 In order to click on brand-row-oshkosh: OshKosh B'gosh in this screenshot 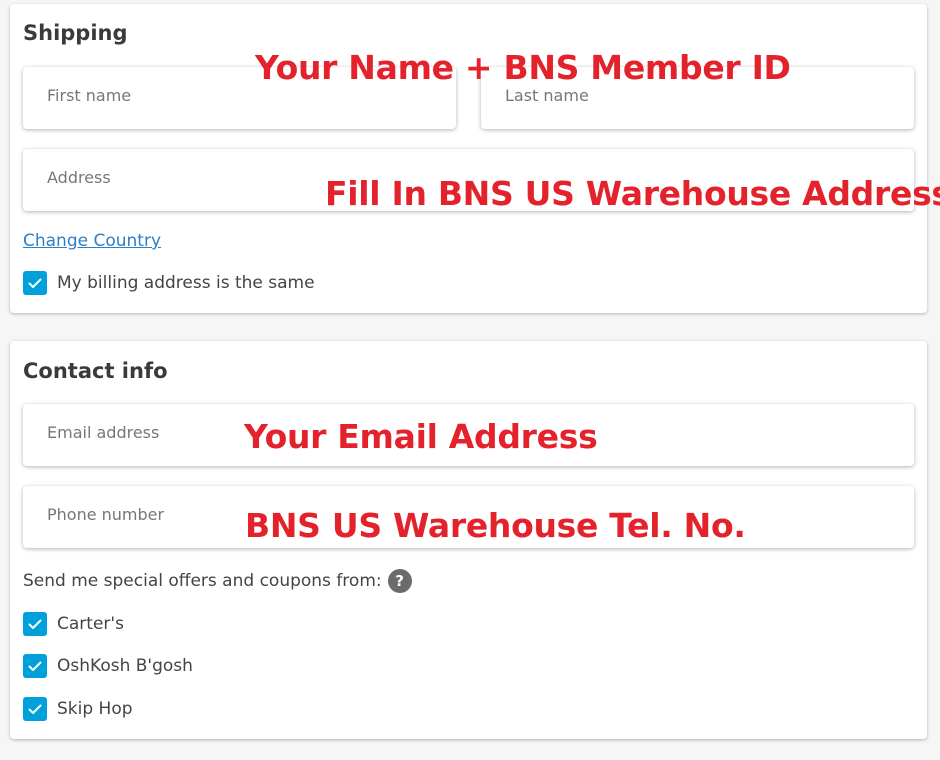, I will do `click(108, 666)`.